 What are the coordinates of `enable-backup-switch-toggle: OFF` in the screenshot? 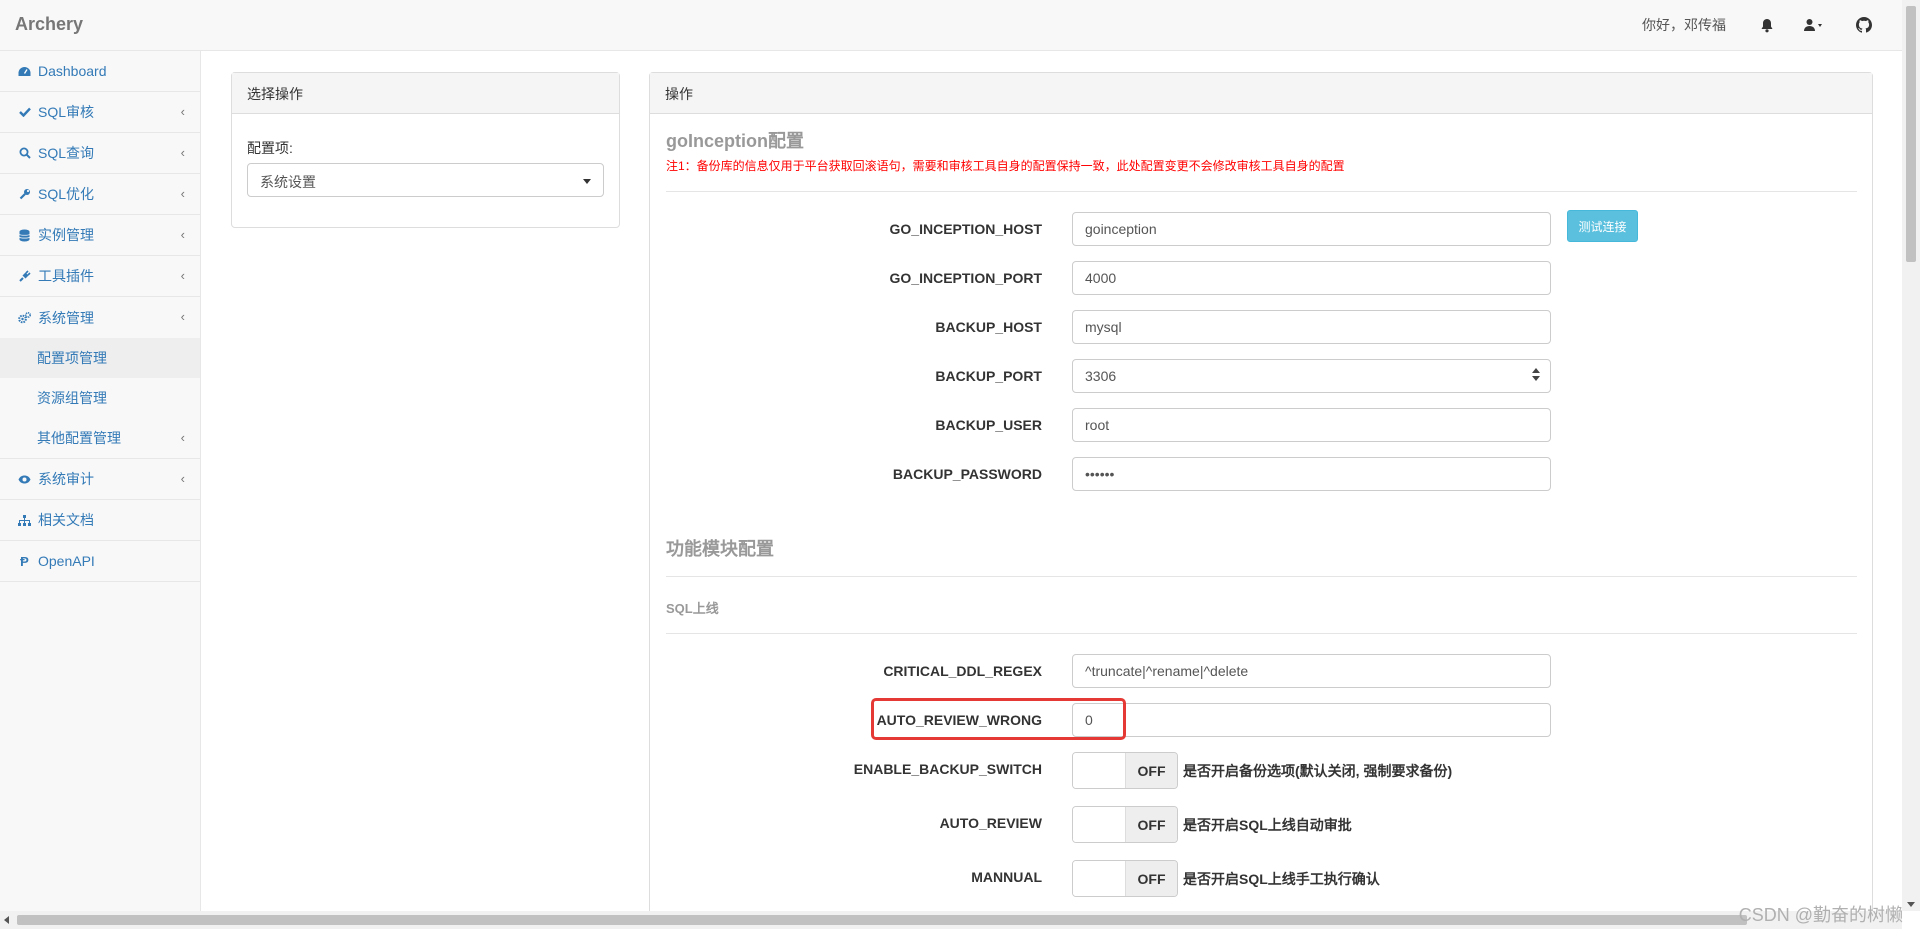 It's located at (1125, 770).